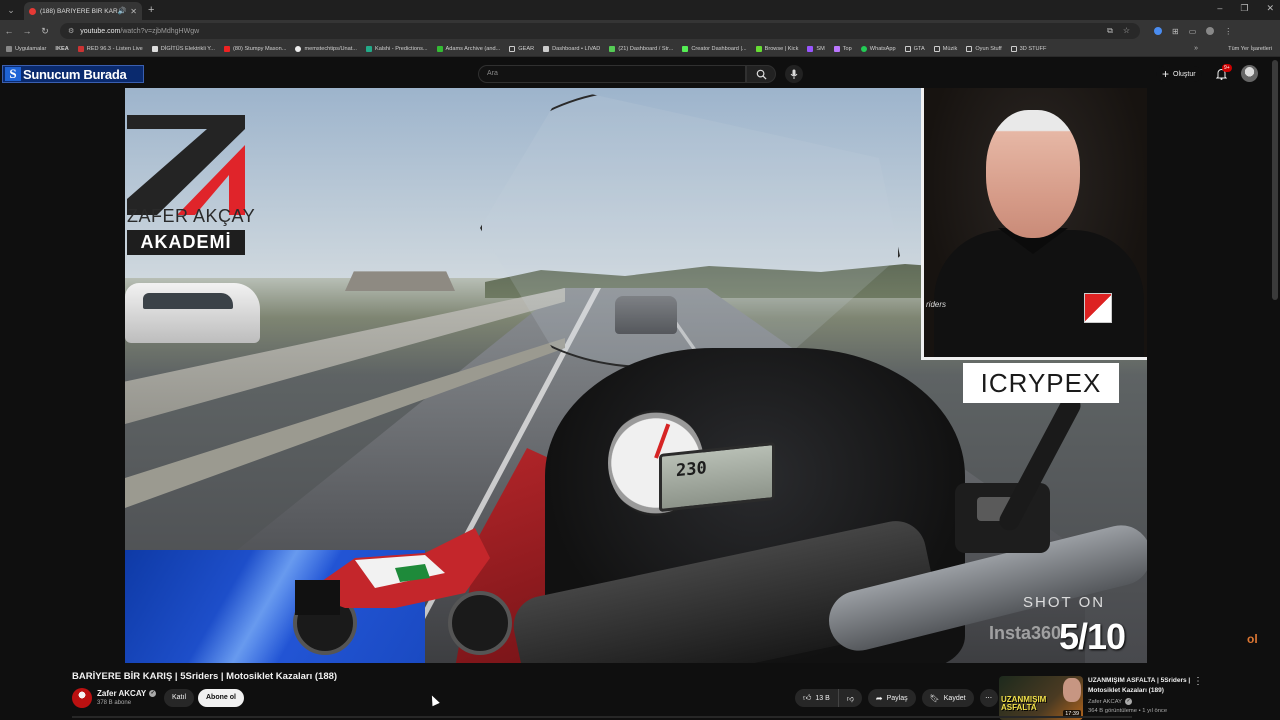 This screenshot has width=1280, height=720. Describe the element at coordinates (521, 49) in the screenshot. I see `bookmark-folder: GEAR` at that location.